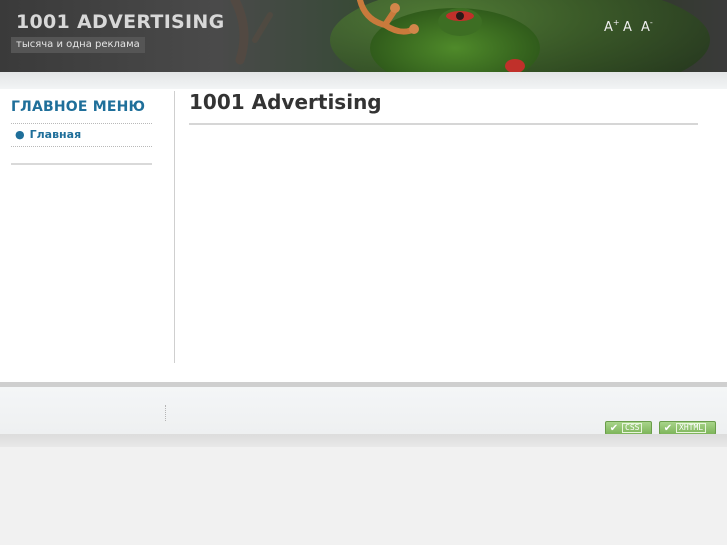 The width and height of the screenshot is (727, 545). What do you see at coordinates (647, 25) in the screenshot?
I see `font-decrease-button: A-` at bounding box center [647, 25].